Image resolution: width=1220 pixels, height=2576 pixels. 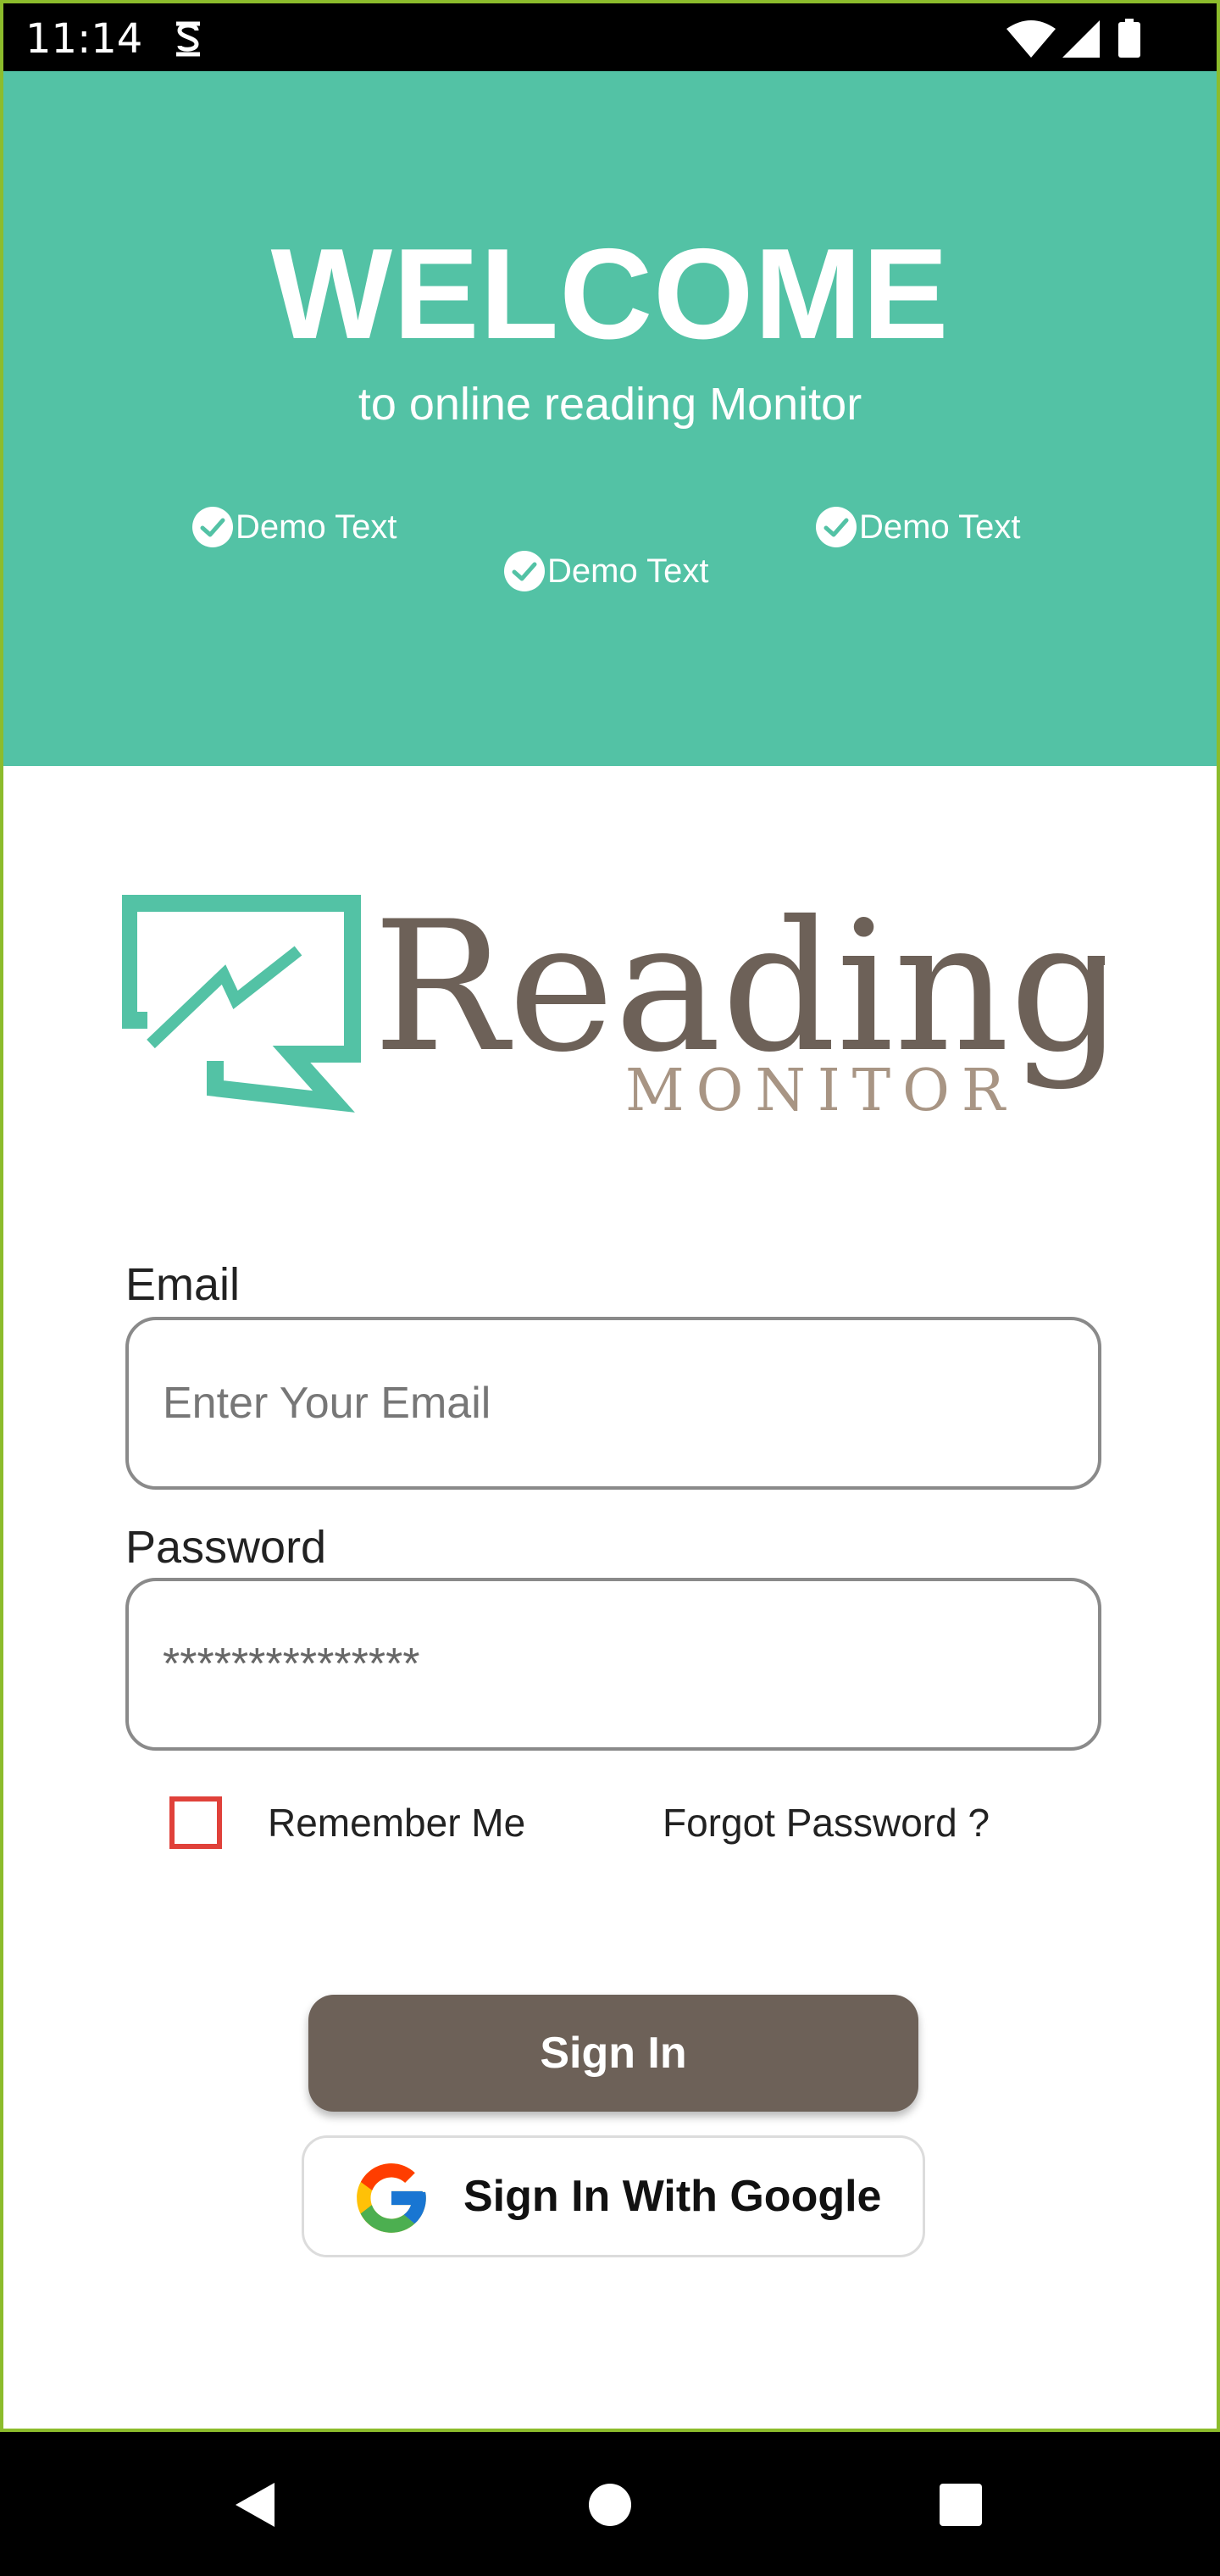 I want to click on sign-in-button: Sign In, so click(x=613, y=2053).